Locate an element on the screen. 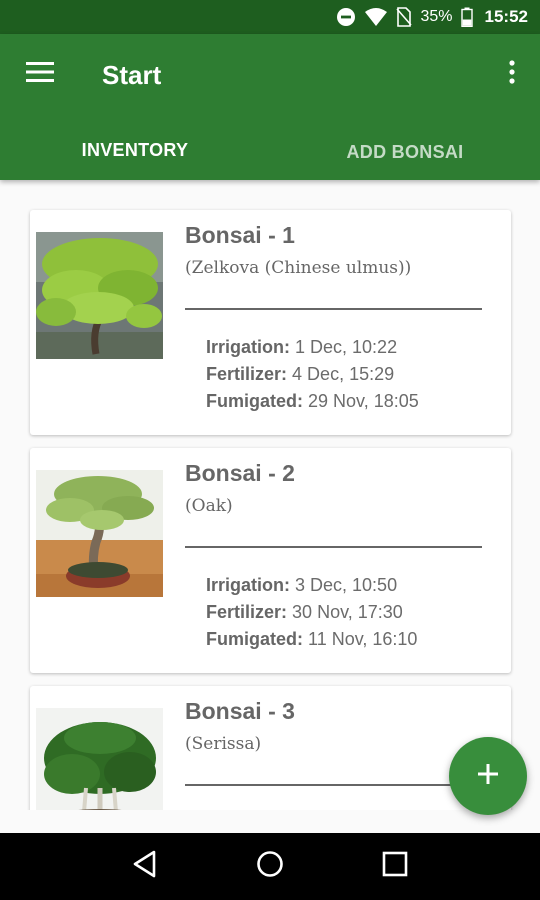 This screenshot has height=900, width=540. fumigated-row: Fumigated: 11 Nov, 16:10 is located at coordinates (311, 639).